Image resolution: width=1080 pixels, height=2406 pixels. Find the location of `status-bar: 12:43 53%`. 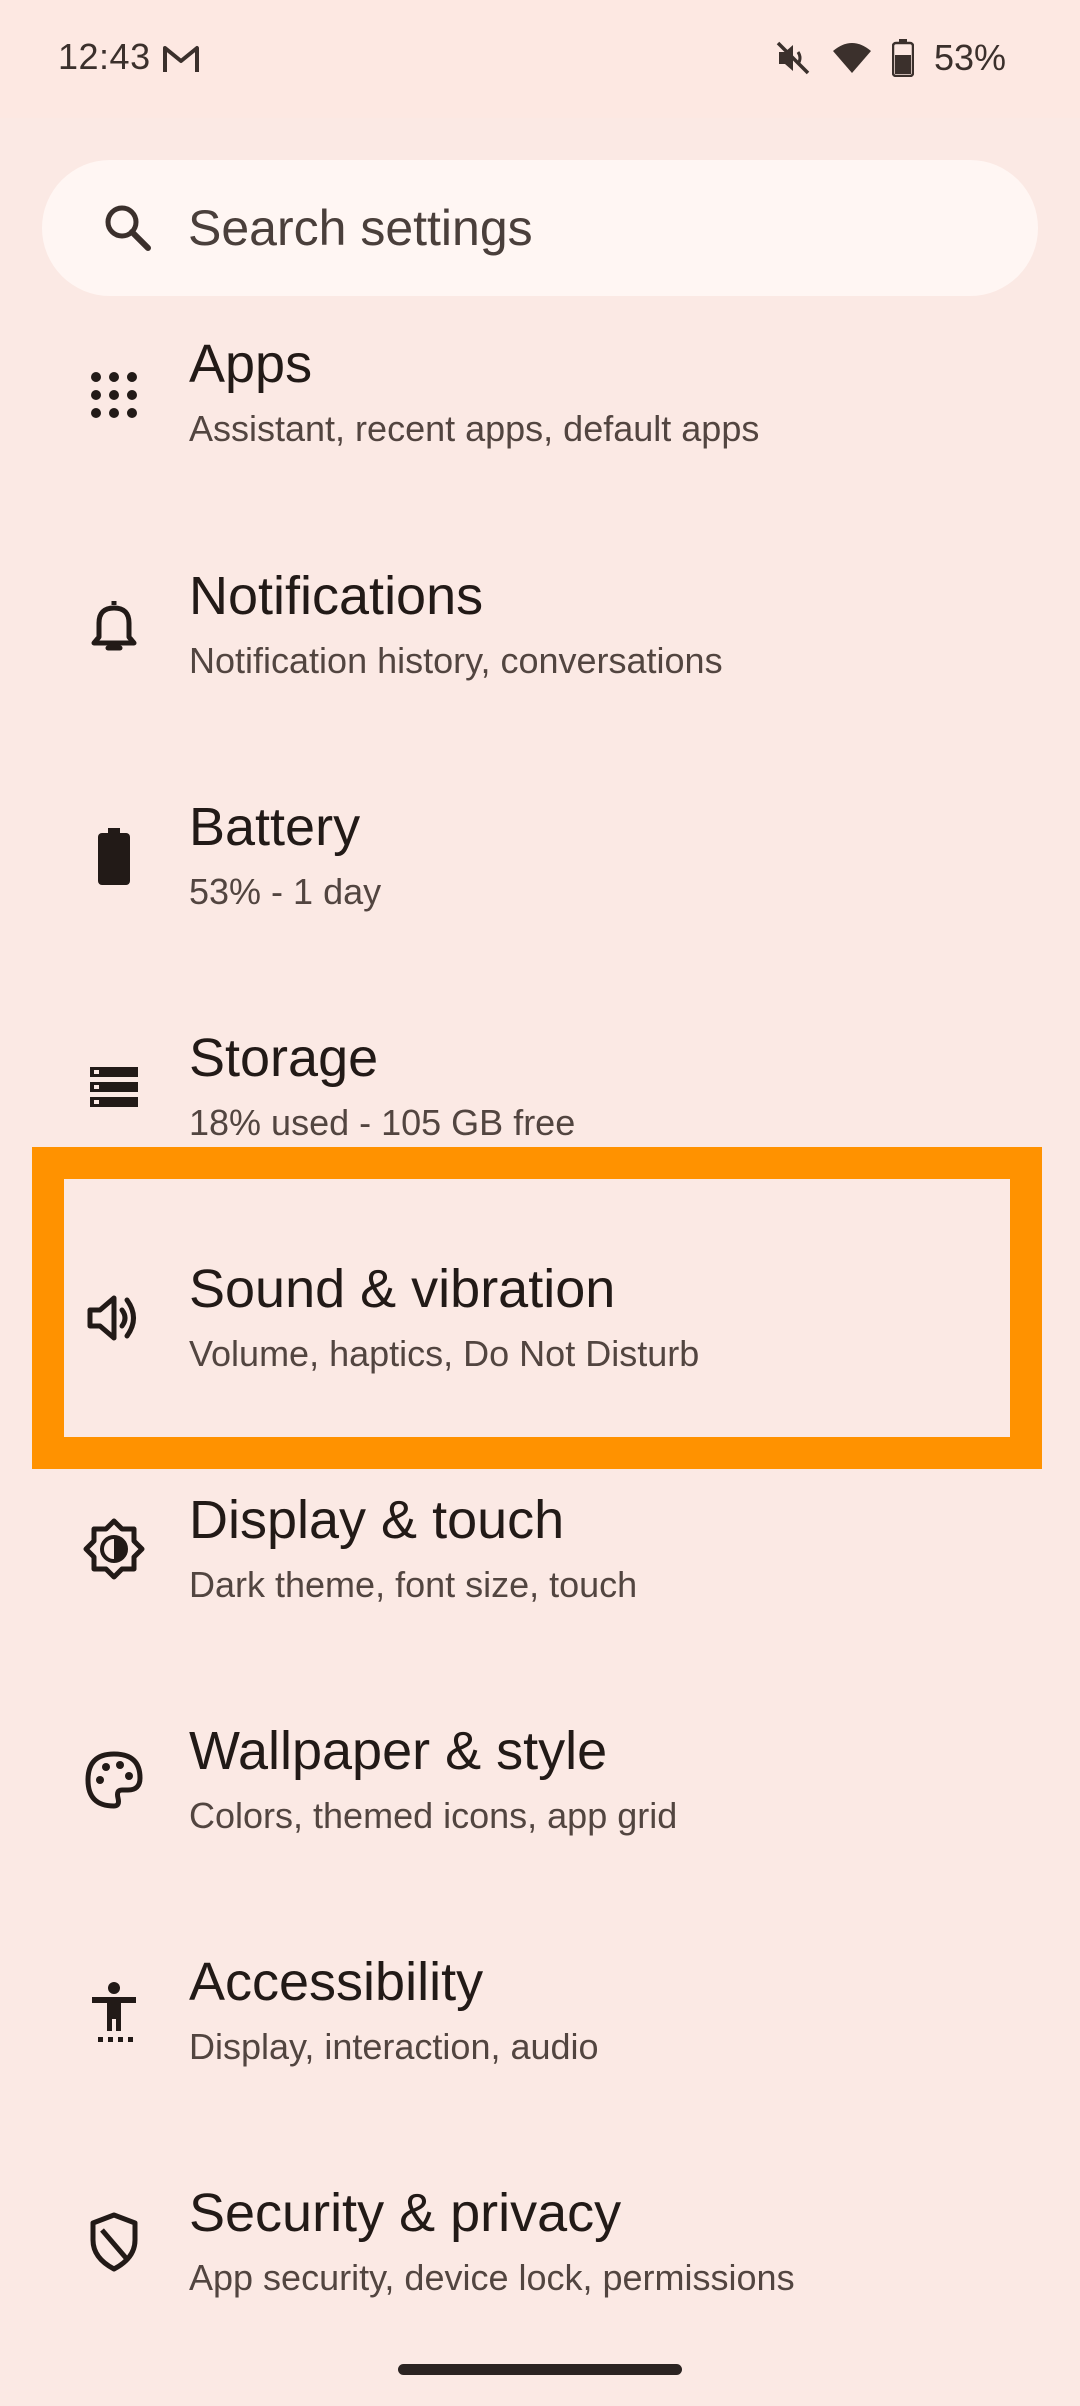

status-bar: 12:43 53% is located at coordinates (540, 59).